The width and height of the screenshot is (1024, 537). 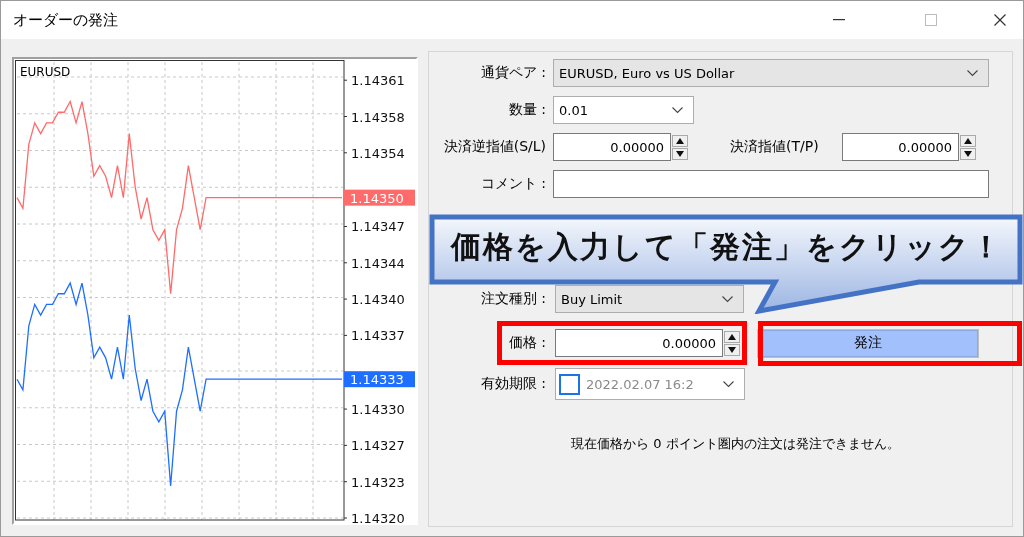 I want to click on close-icon, so click(x=1000, y=20).